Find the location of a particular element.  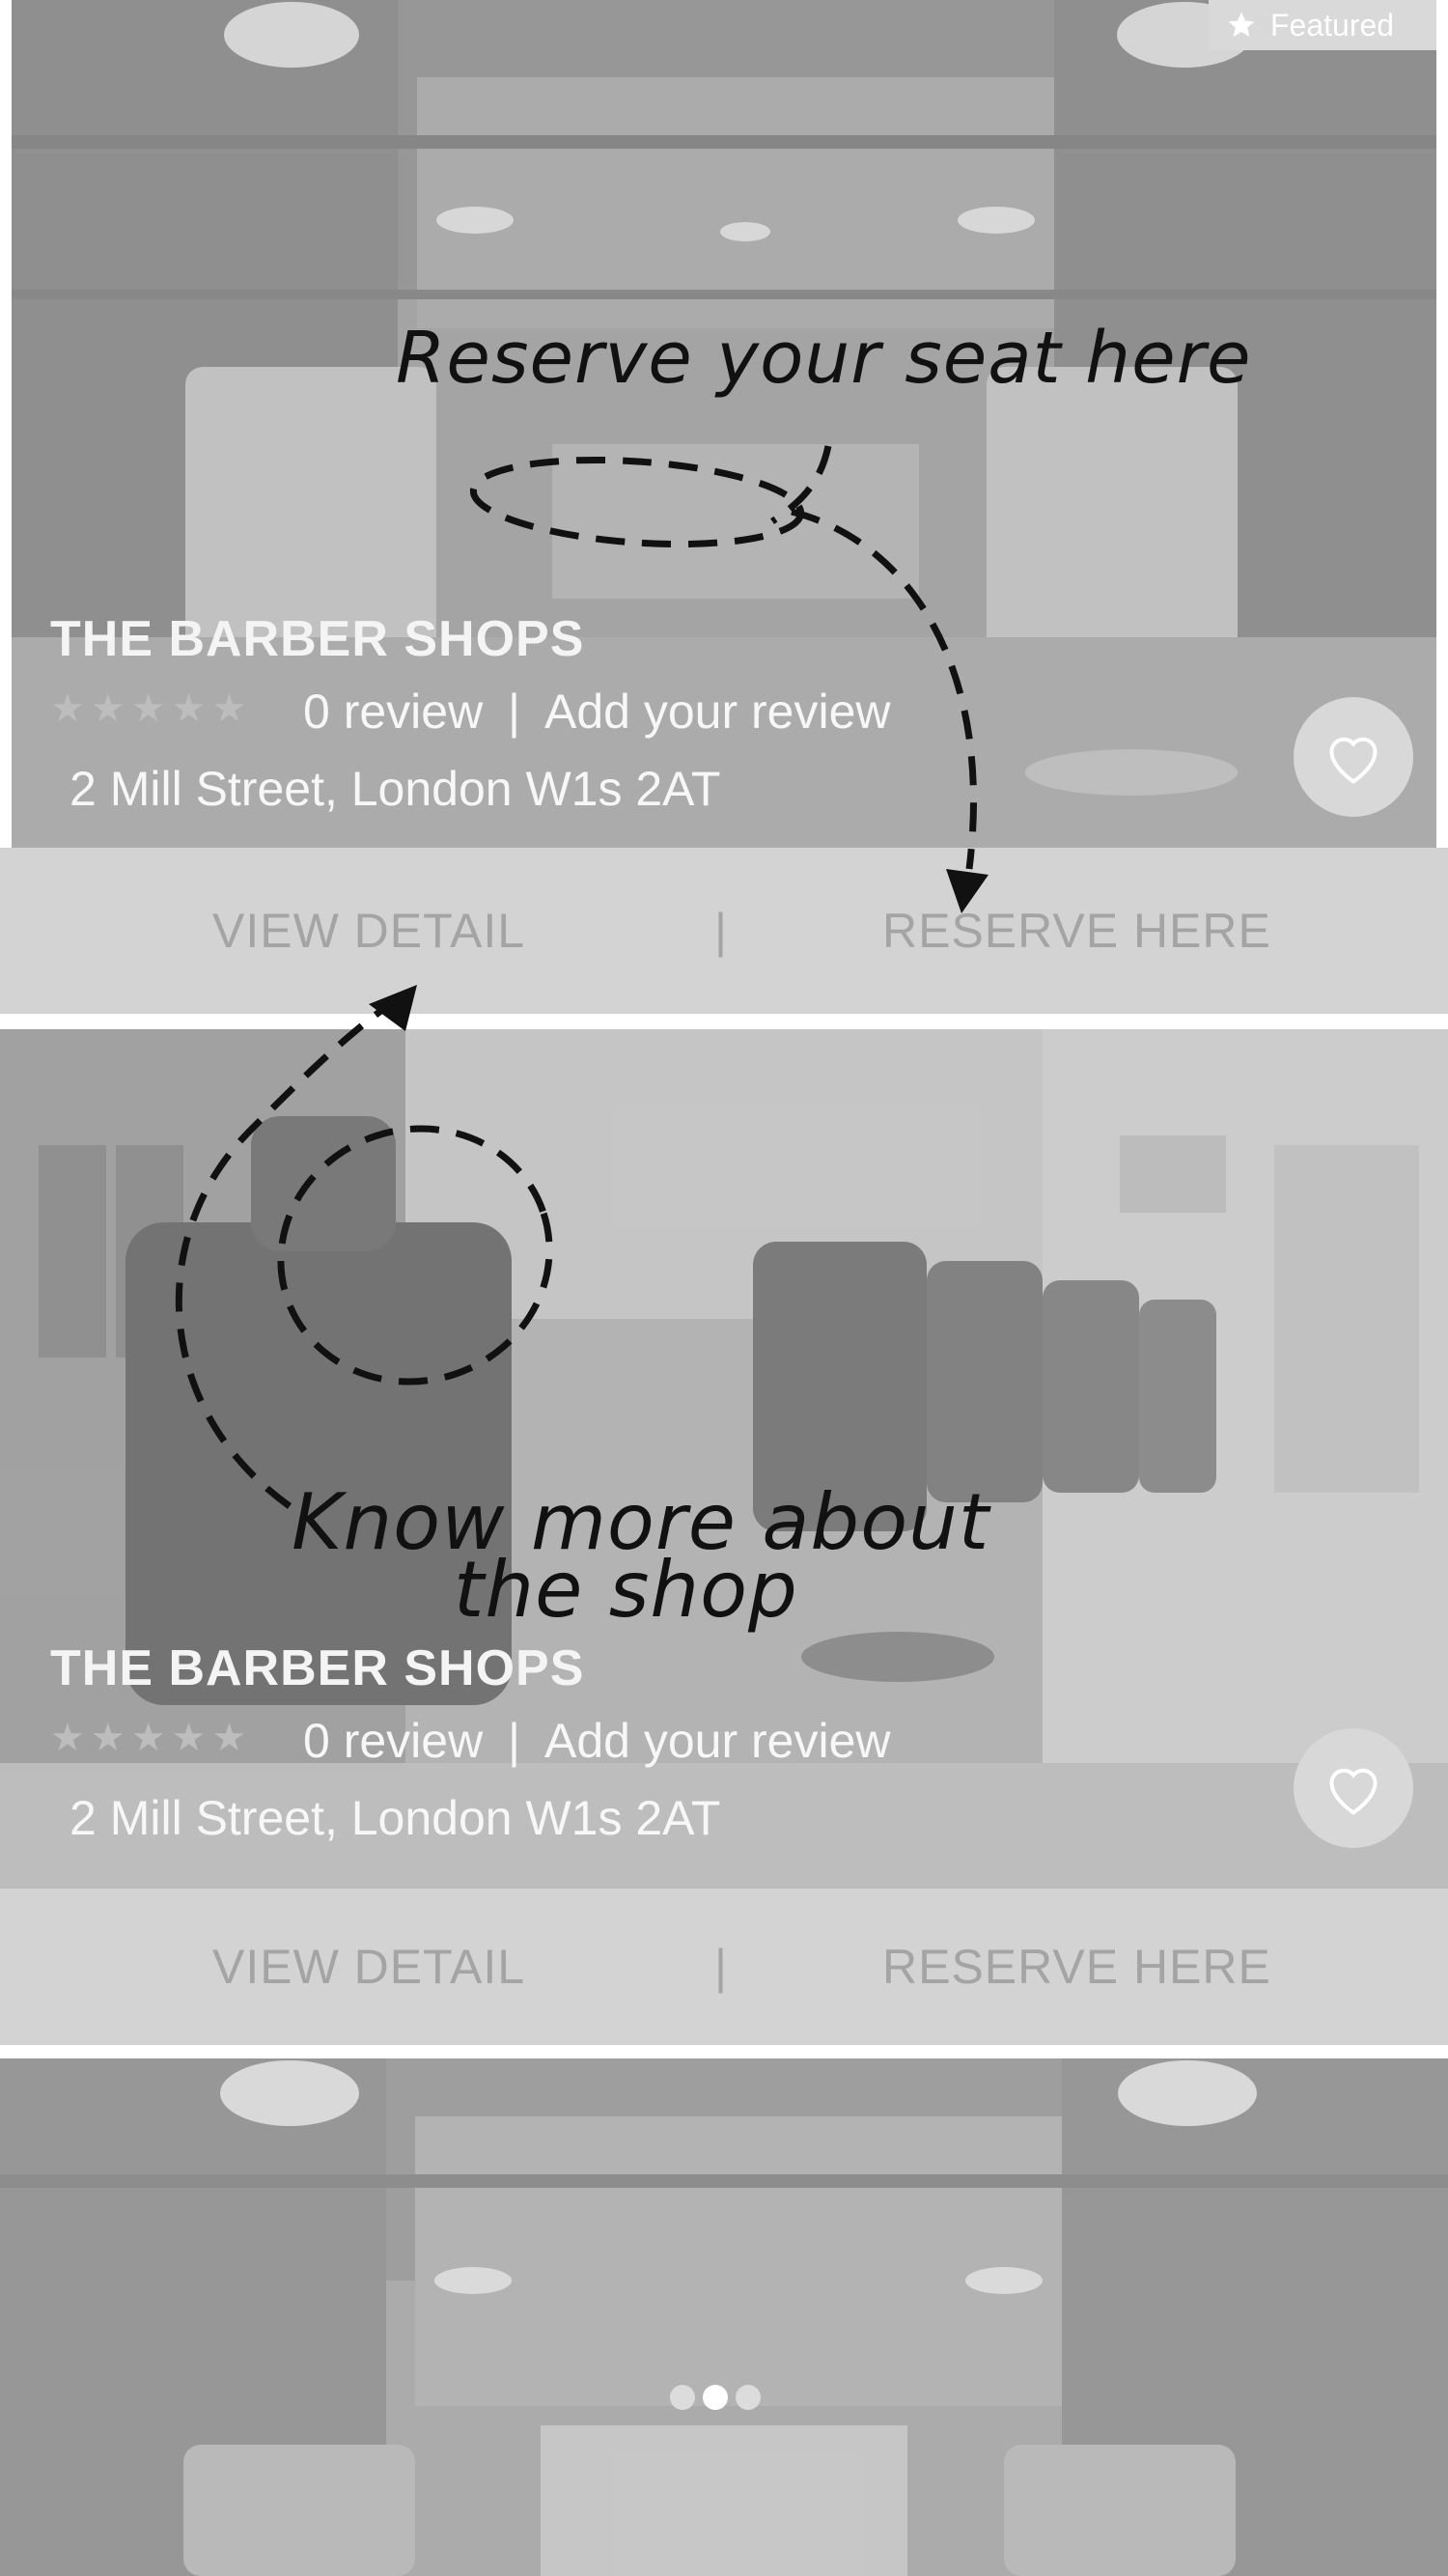

featured-label: Featured is located at coordinates (1332, 25).